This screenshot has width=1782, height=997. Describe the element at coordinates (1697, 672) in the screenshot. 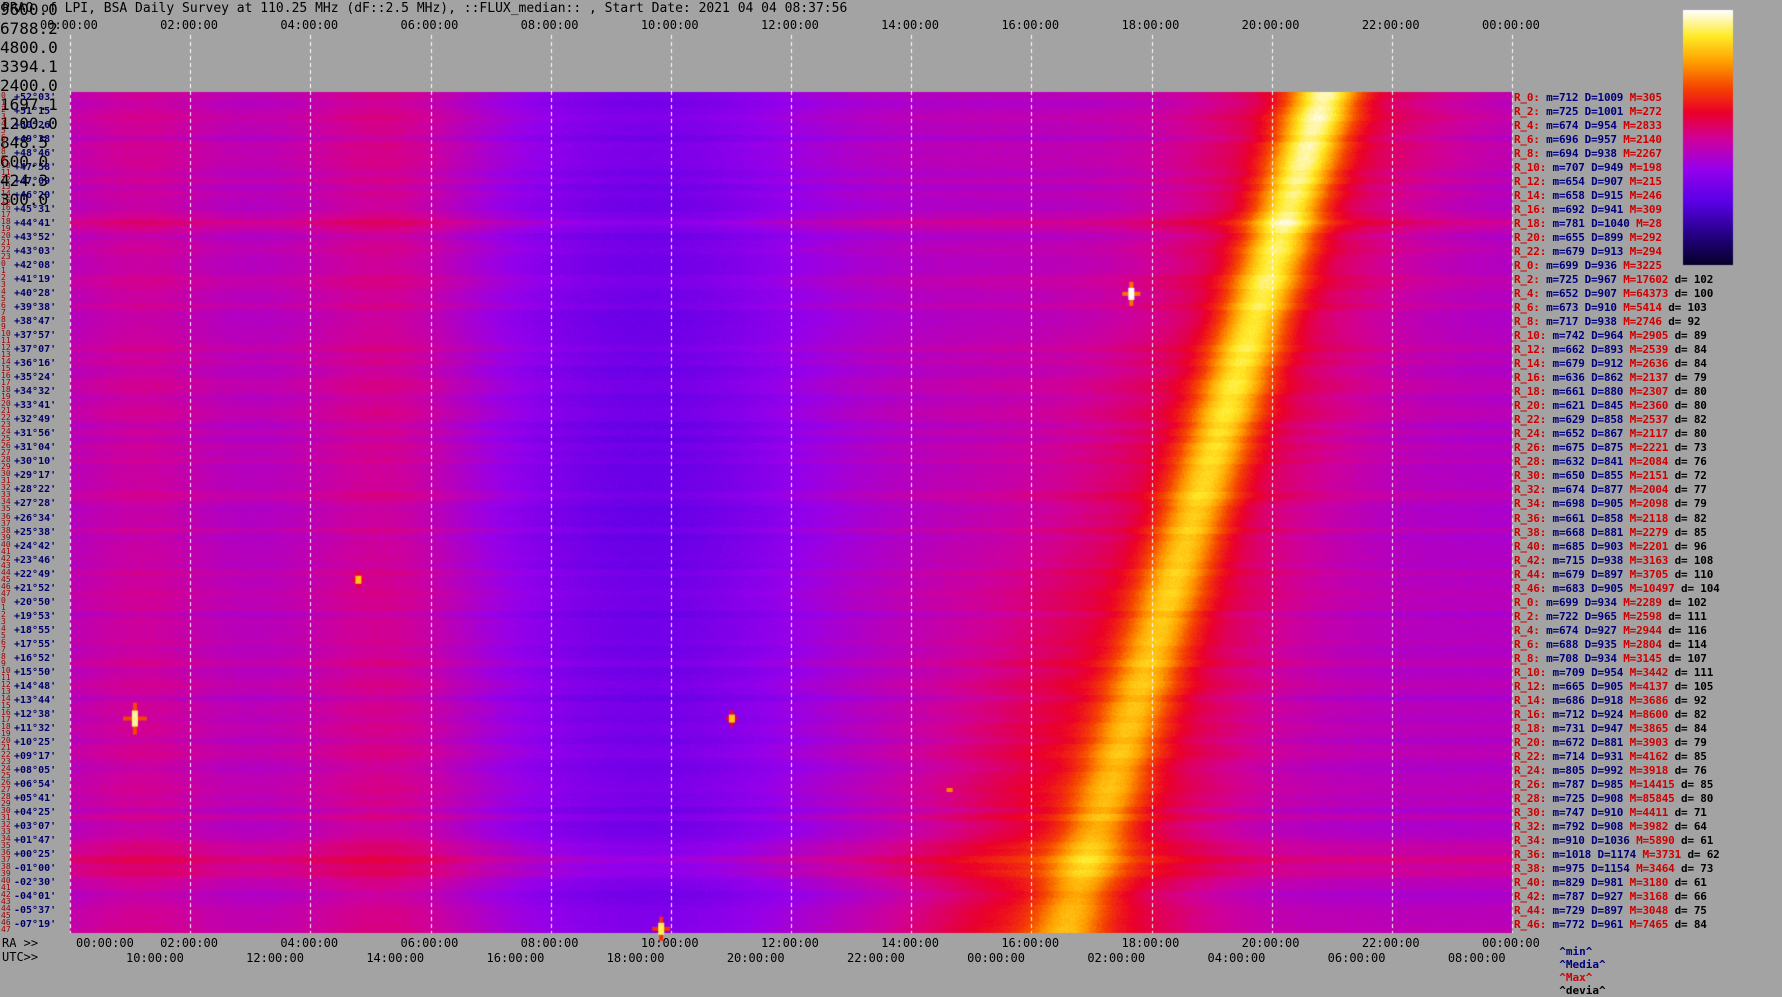

I see `stat-d: d= 111` at that location.